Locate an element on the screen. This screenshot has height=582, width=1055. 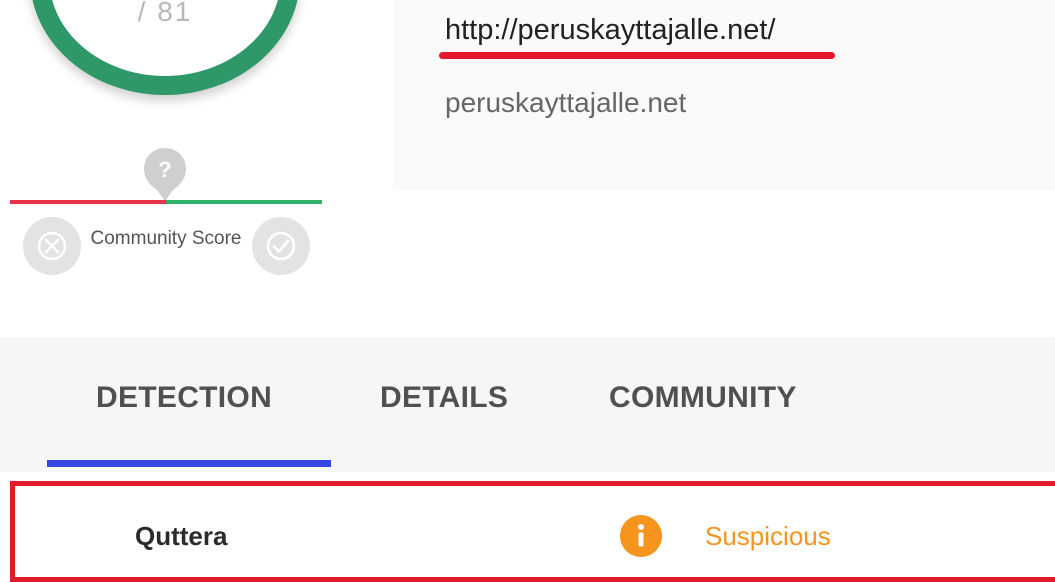
scanned-domain: peruskayttajalle.net is located at coordinates (565, 103).